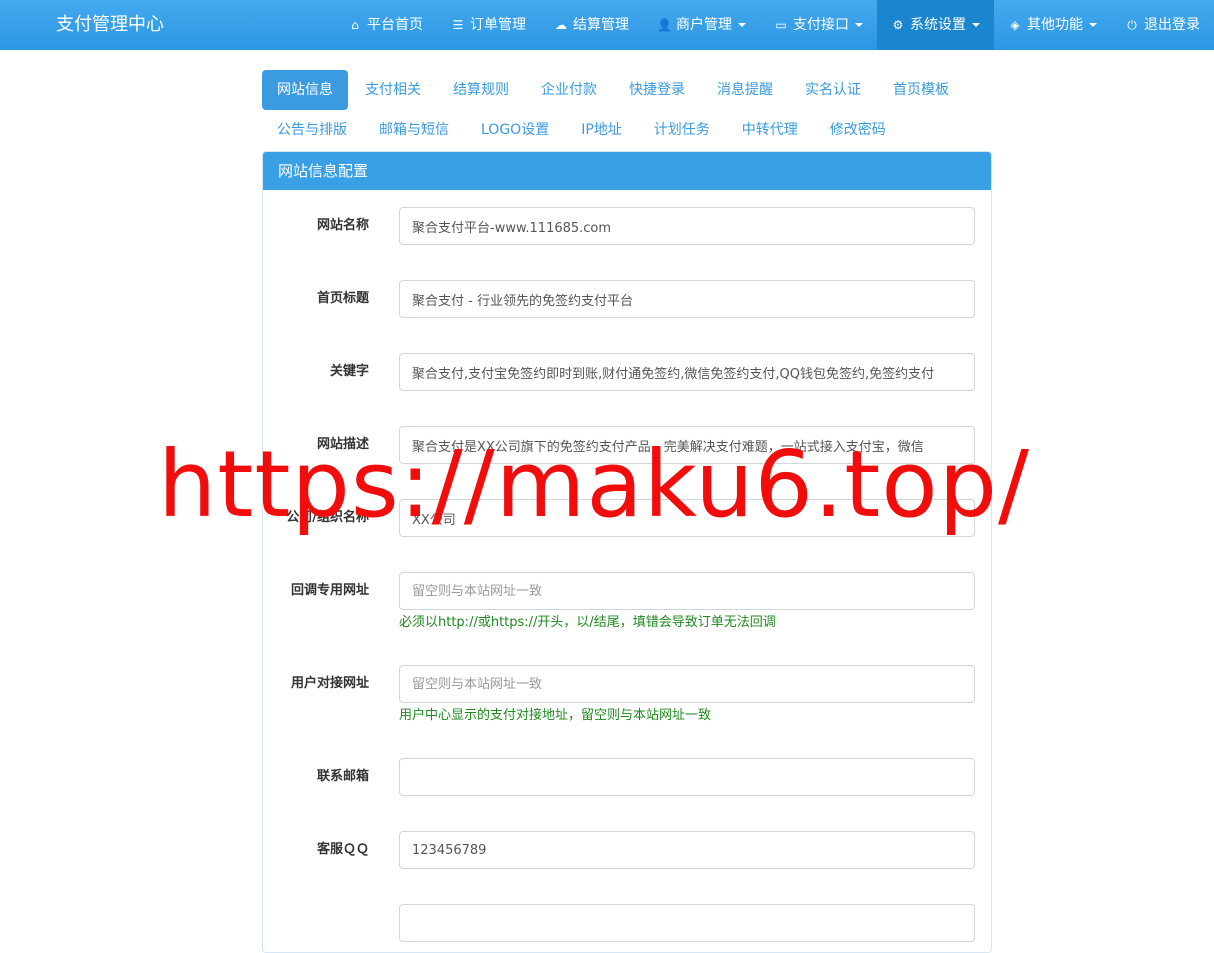 This screenshot has width=1214, height=953. I want to click on keywords-input, so click(687, 372).